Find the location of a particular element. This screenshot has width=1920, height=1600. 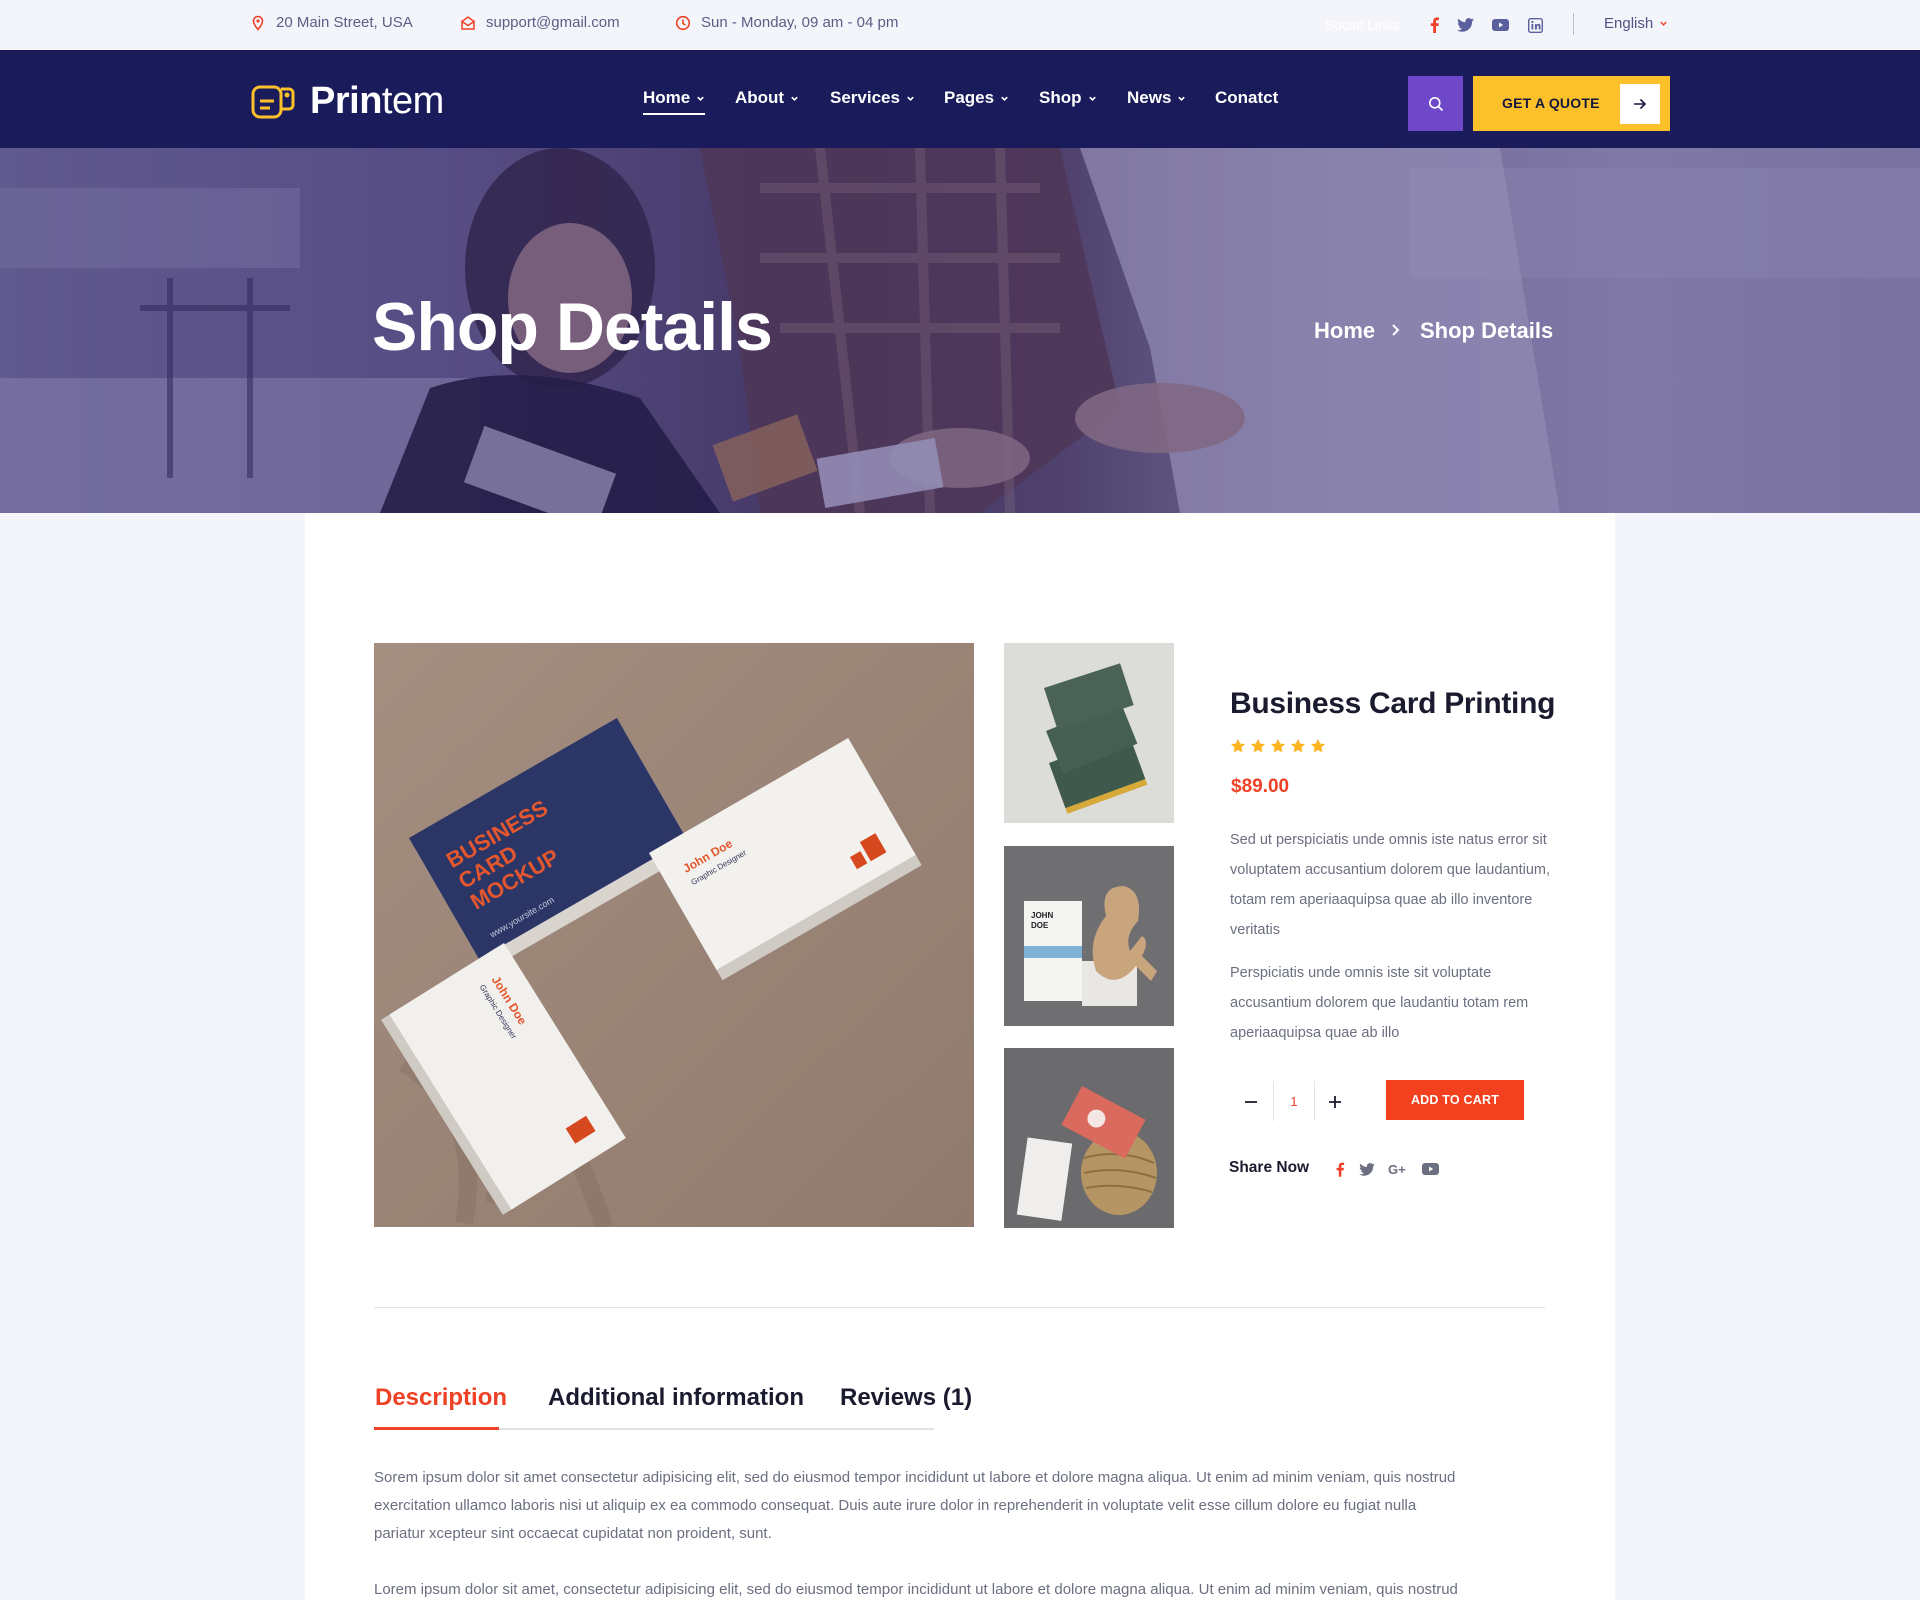

svg-text: G+ is located at coordinates (1397, 1169).